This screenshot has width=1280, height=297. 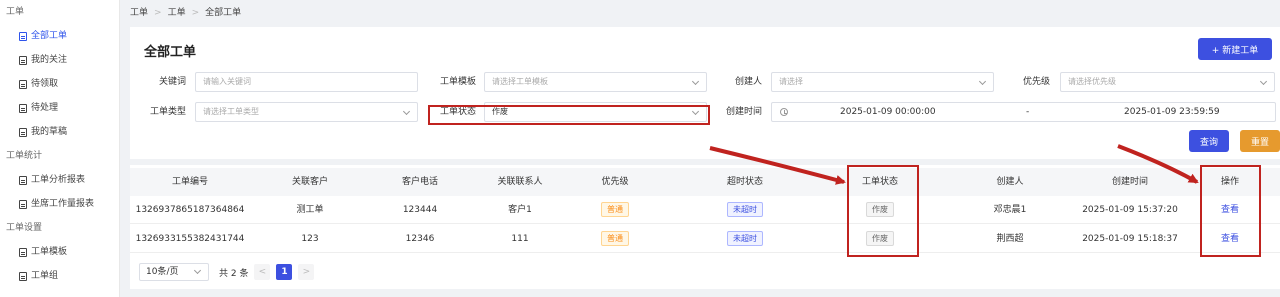 What do you see at coordinates (306, 82) in the screenshot?
I see `keyword-input: 请输入关键词` at bounding box center [306, 82].